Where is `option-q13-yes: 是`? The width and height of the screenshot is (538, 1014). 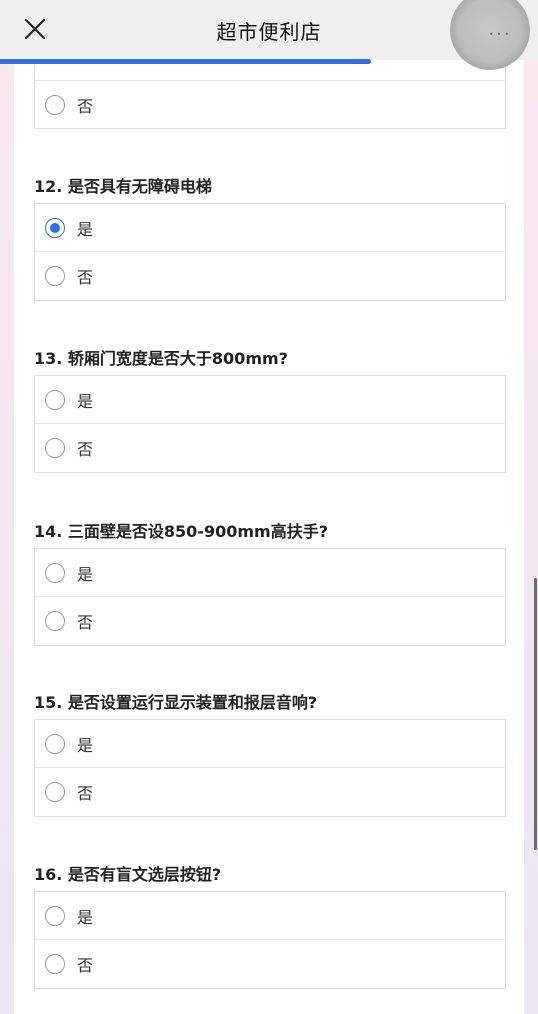 option-q13-yes: 是 is located at coordinates (270, 400).